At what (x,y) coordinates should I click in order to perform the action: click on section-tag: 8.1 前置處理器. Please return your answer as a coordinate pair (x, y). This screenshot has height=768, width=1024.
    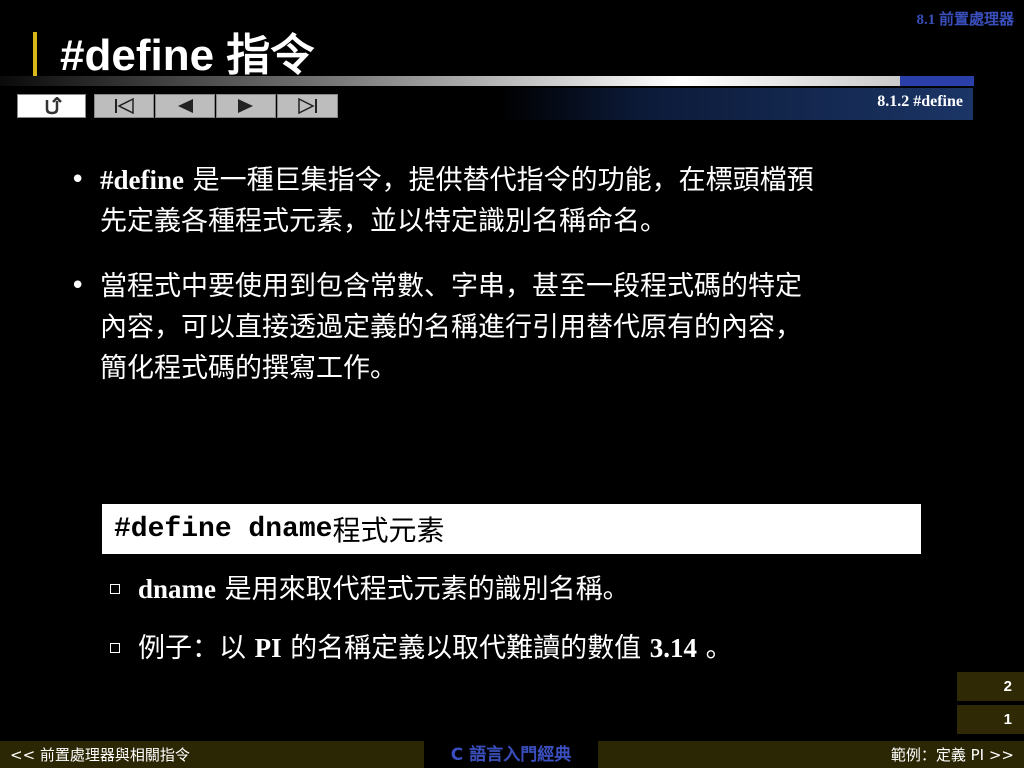
    Looking at the image, I should click on (965, 20).